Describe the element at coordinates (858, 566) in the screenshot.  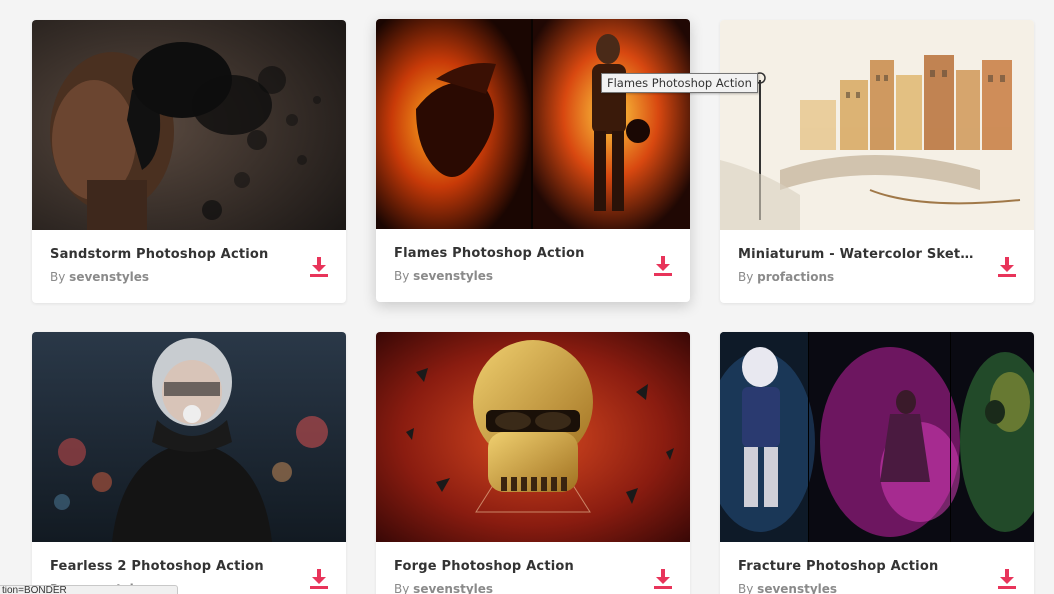
I see `card-title: Fracture Photoshop Action` at that location.